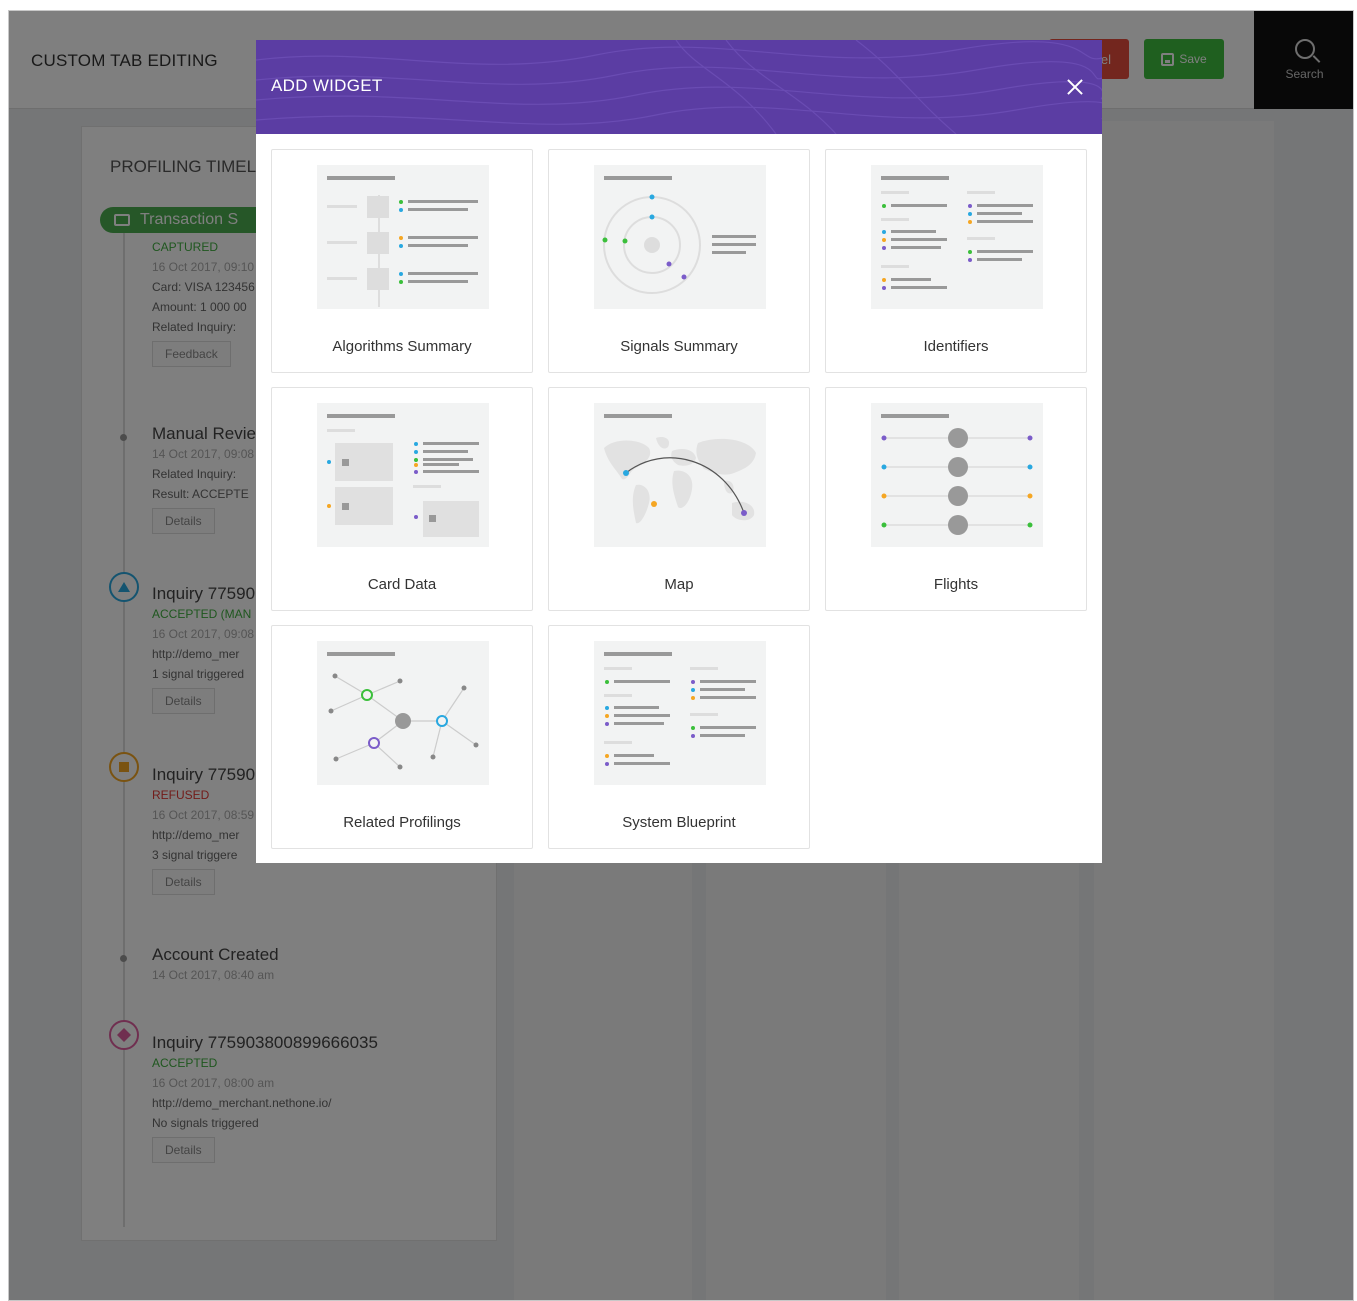  I want to click on widget-label: Algorithms Summary, so click(402, 346).